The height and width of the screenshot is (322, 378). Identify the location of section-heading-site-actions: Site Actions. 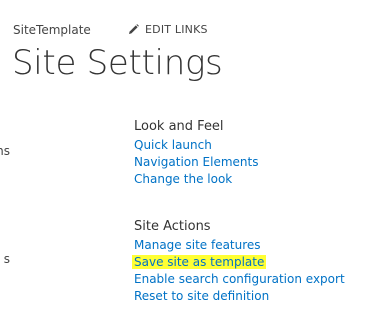
(172, 226).